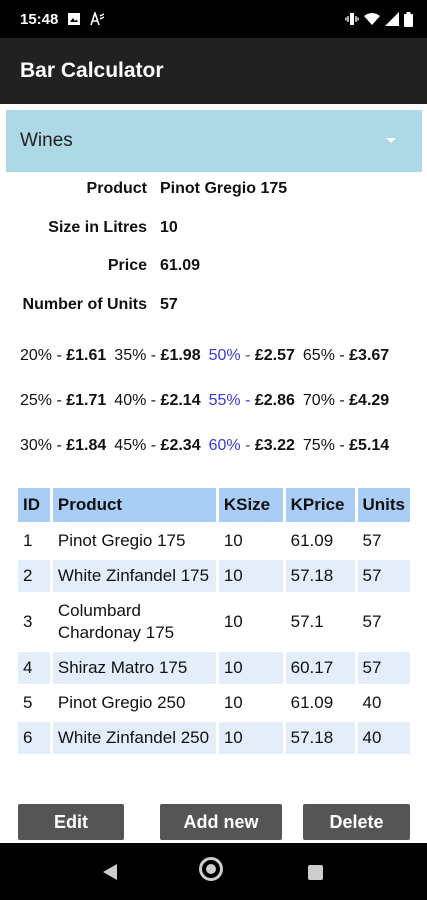 Image resolution: width=427 pixels, height=900 pixels. What do you see at coordinates (134, 738) in the screenshot?
I see `cell-product: White Zinfandel 250` at bounding box center [134, 738].